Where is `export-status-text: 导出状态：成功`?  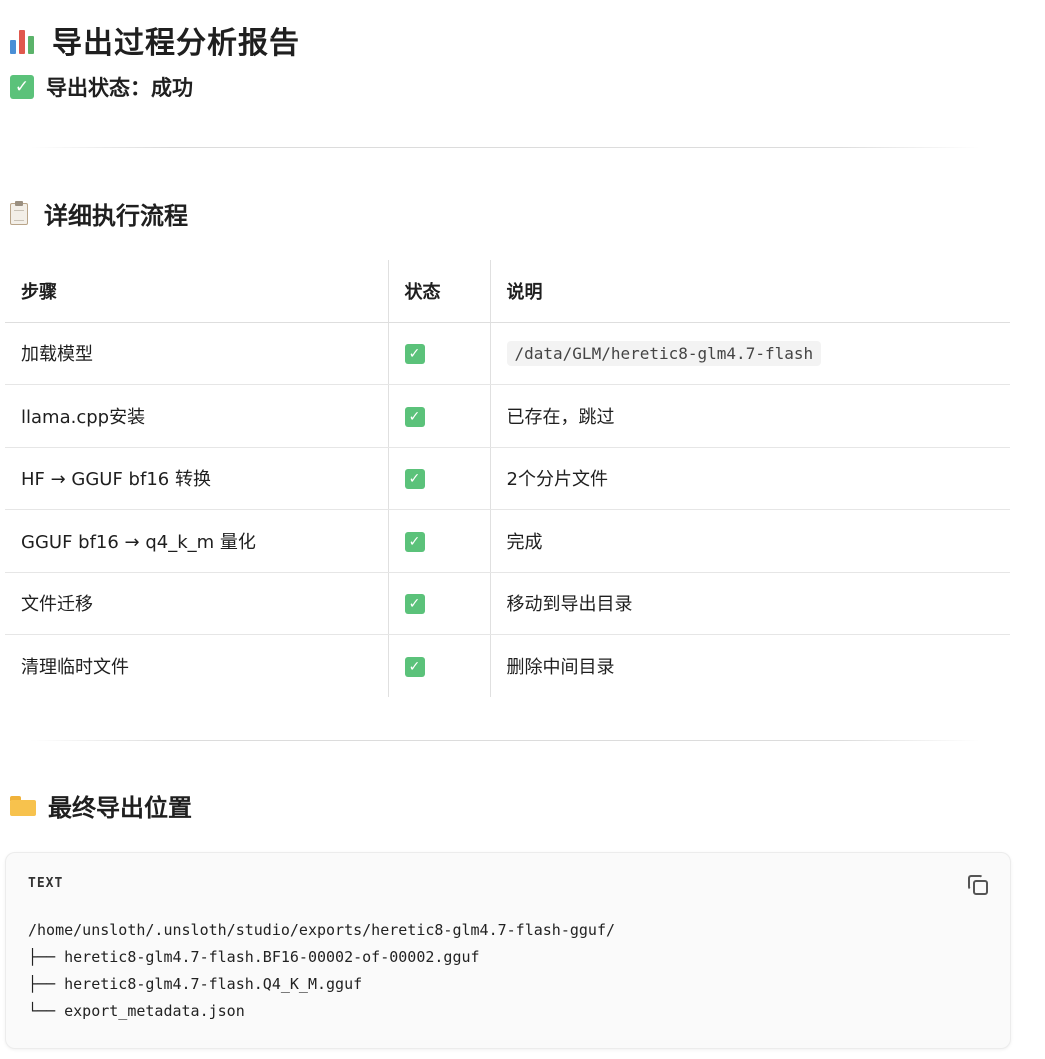 export-status-text: 导出状态：成功 is located at coordinates (119, 88).